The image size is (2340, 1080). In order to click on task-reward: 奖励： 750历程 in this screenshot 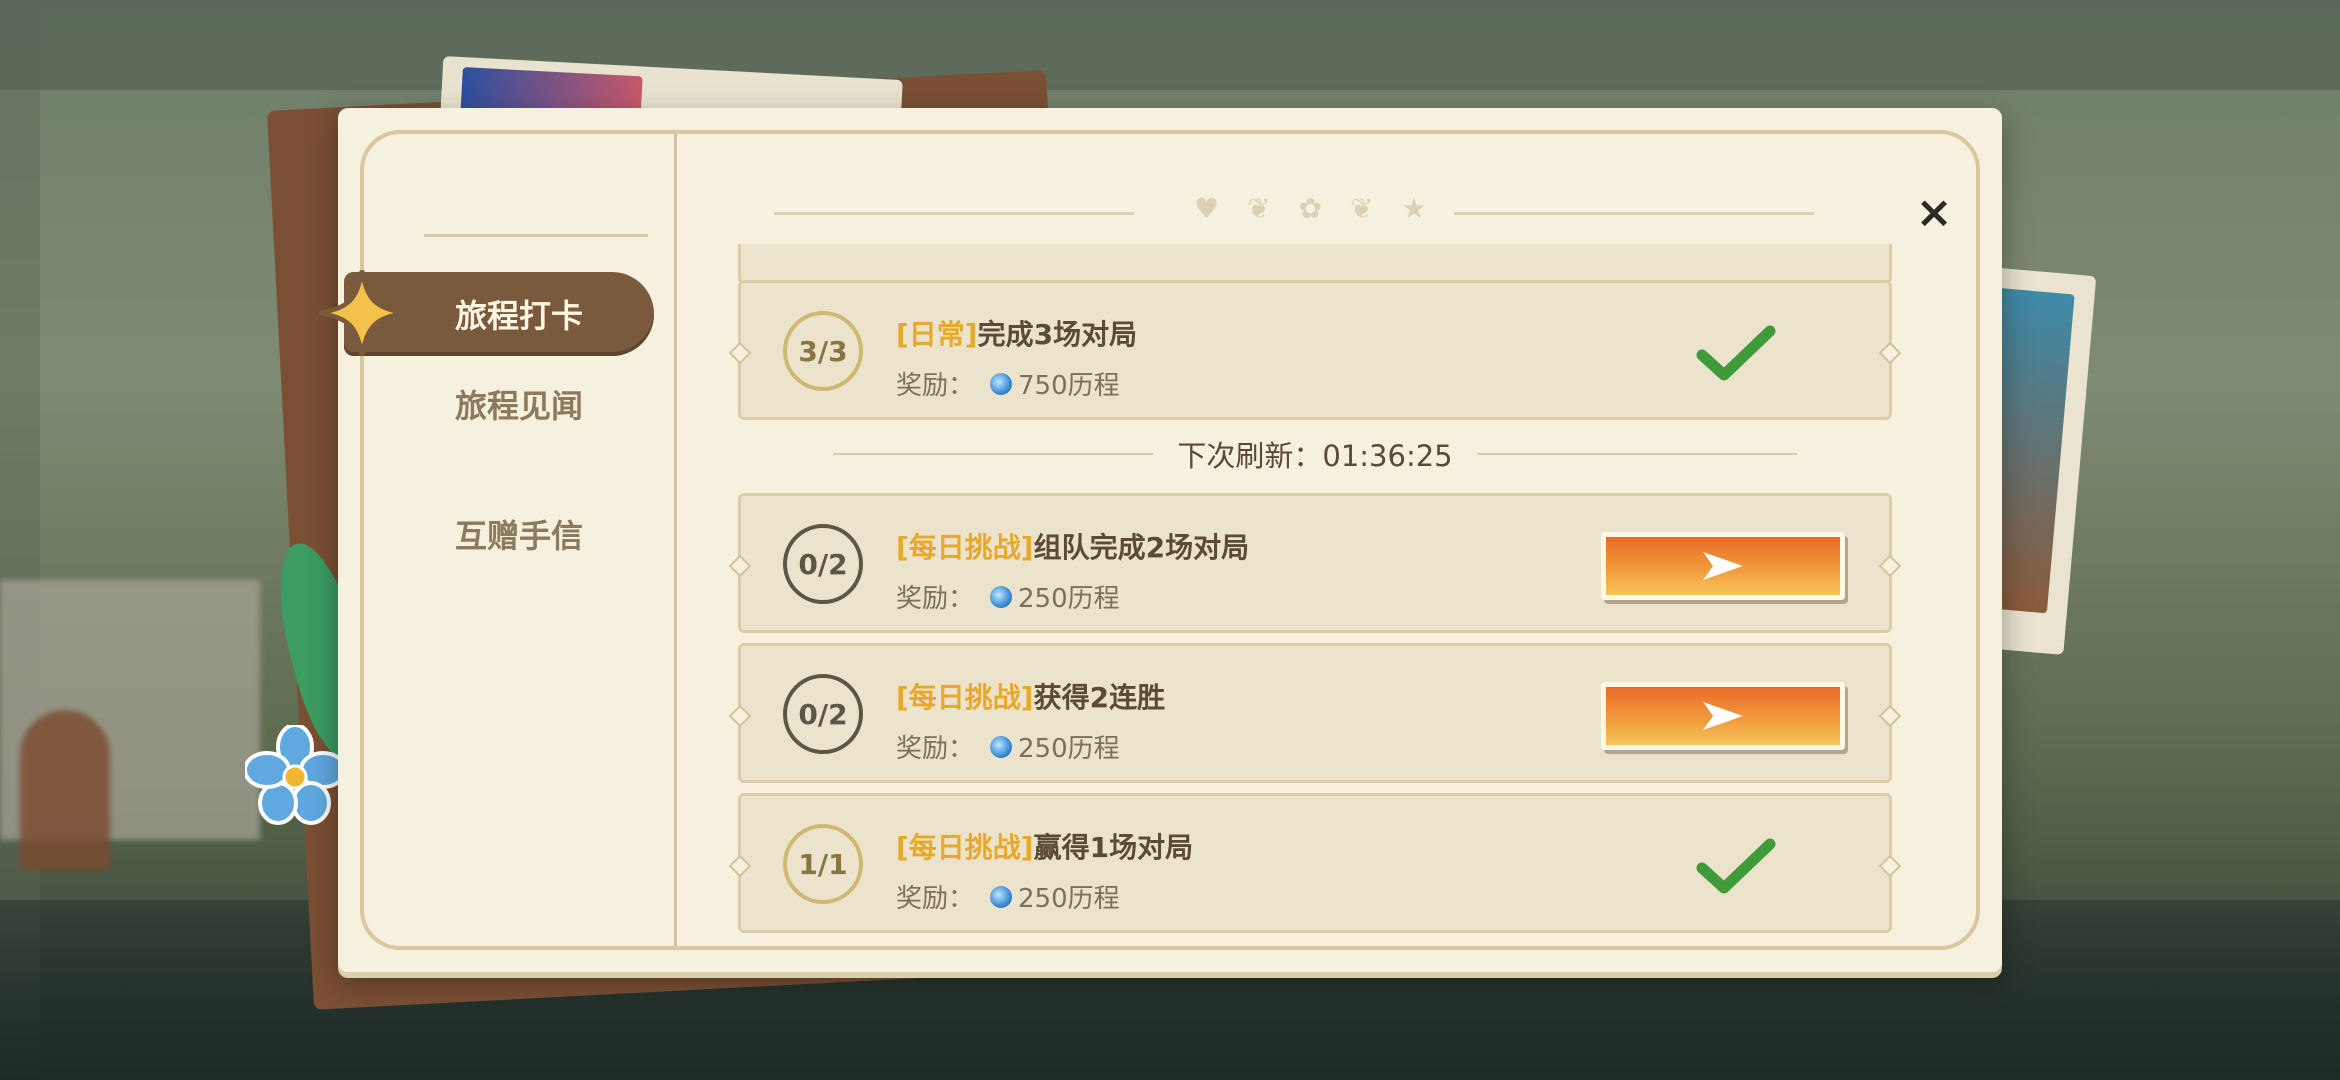, I will do `click(1008, 383)`.